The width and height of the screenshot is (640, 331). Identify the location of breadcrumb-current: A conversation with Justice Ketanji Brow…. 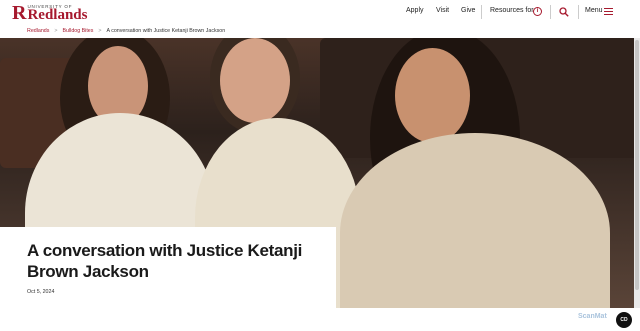
(166, 31).